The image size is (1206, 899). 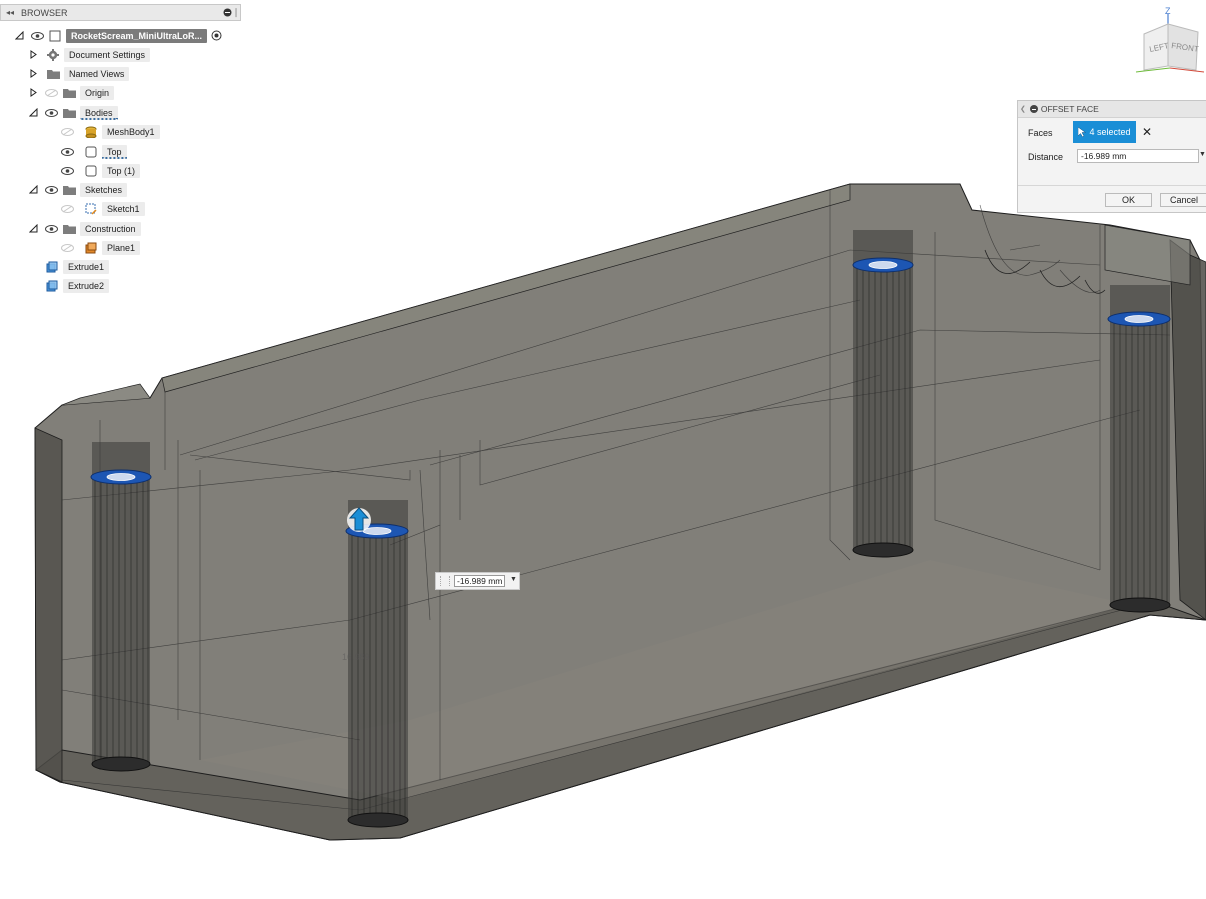 I want to click on collapse-dialog-icon, so click(x=1033, y=109).